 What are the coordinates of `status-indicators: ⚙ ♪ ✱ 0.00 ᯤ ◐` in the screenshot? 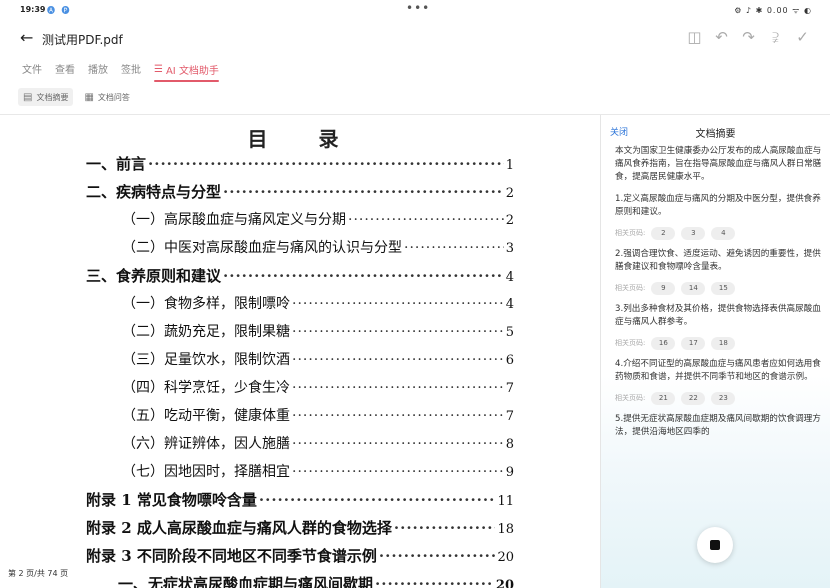 It's located at (773, 10).